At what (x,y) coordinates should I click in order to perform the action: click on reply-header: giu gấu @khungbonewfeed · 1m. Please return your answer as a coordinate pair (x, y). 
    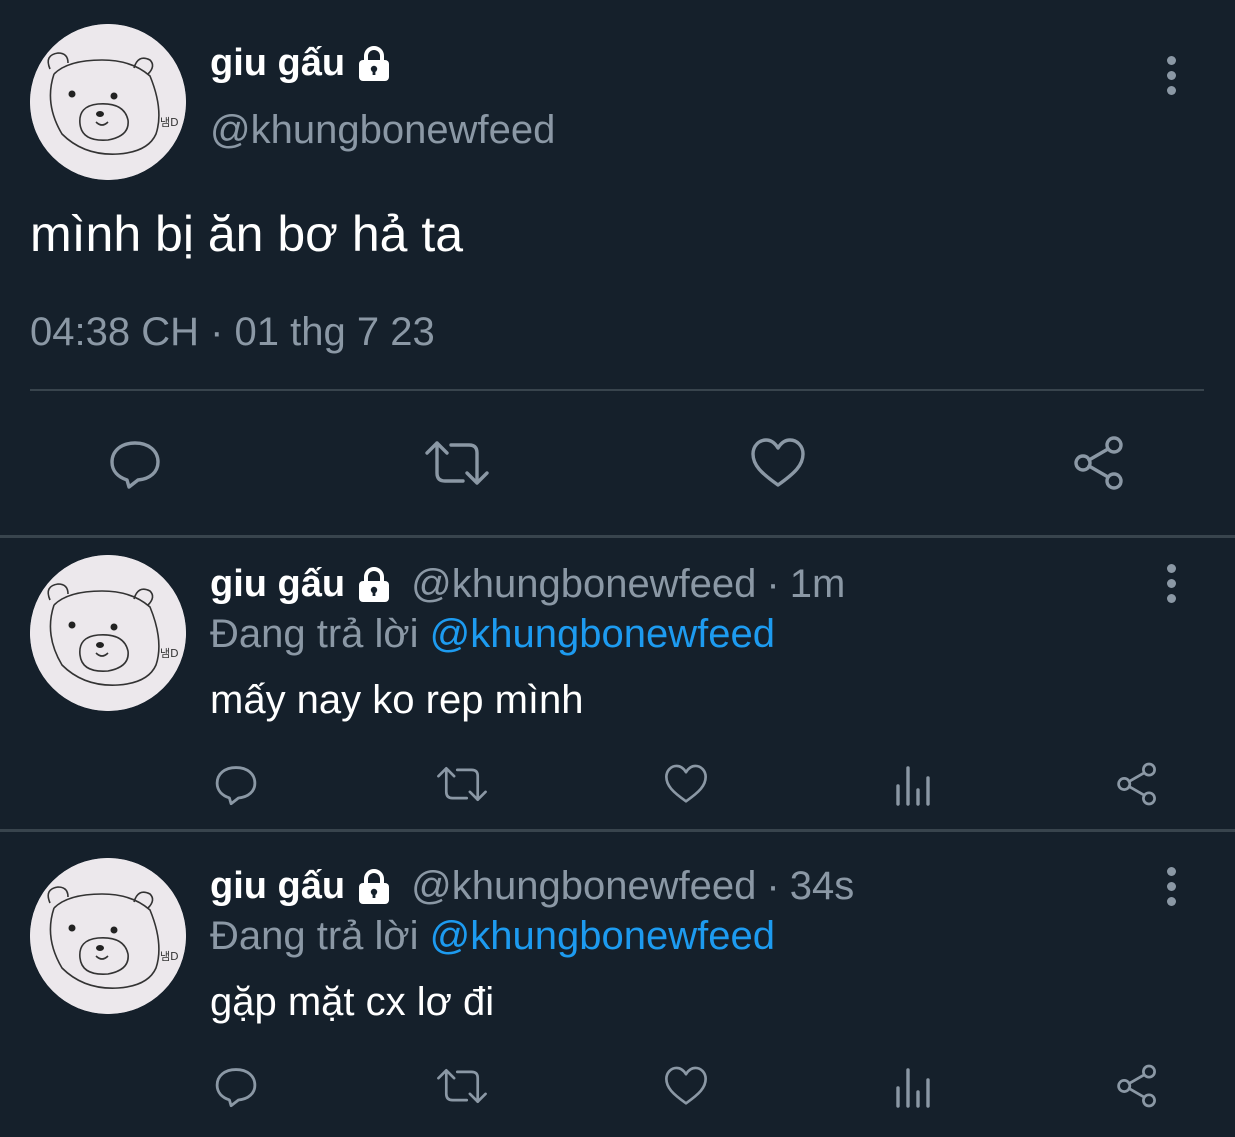
    Looking at the image, I should click on (527, 584).